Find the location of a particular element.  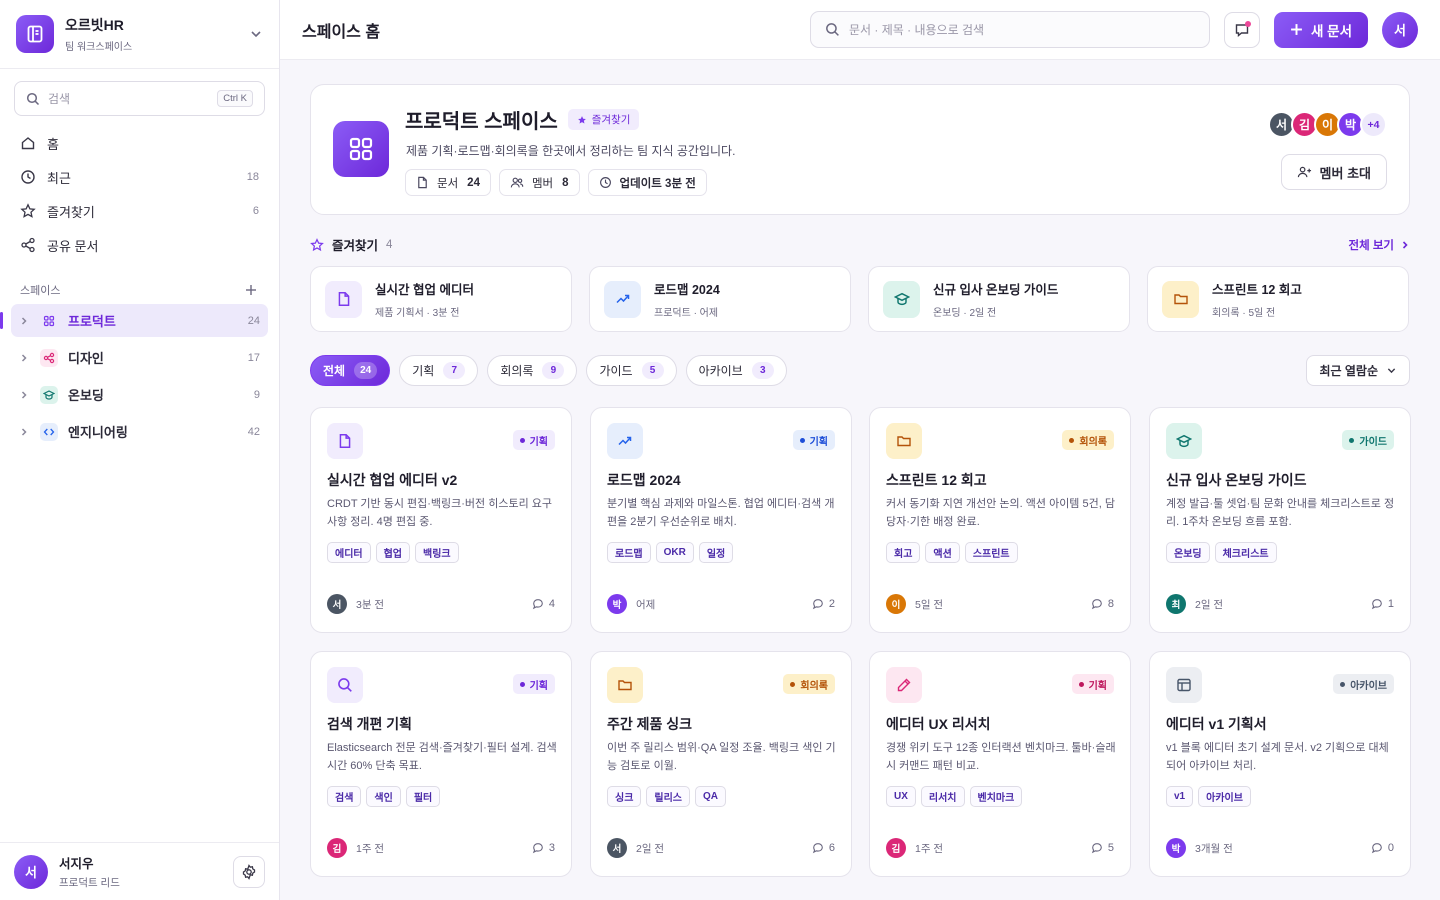

updated-time: 1주 전 is located at coordinates (370, 848).